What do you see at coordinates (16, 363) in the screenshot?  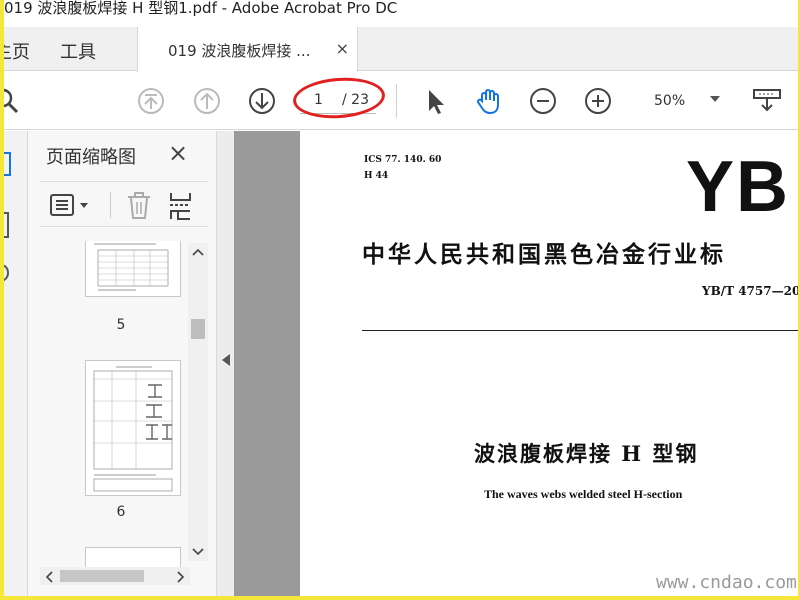 I see `navigation-rail` at bounding box center [16, 363].